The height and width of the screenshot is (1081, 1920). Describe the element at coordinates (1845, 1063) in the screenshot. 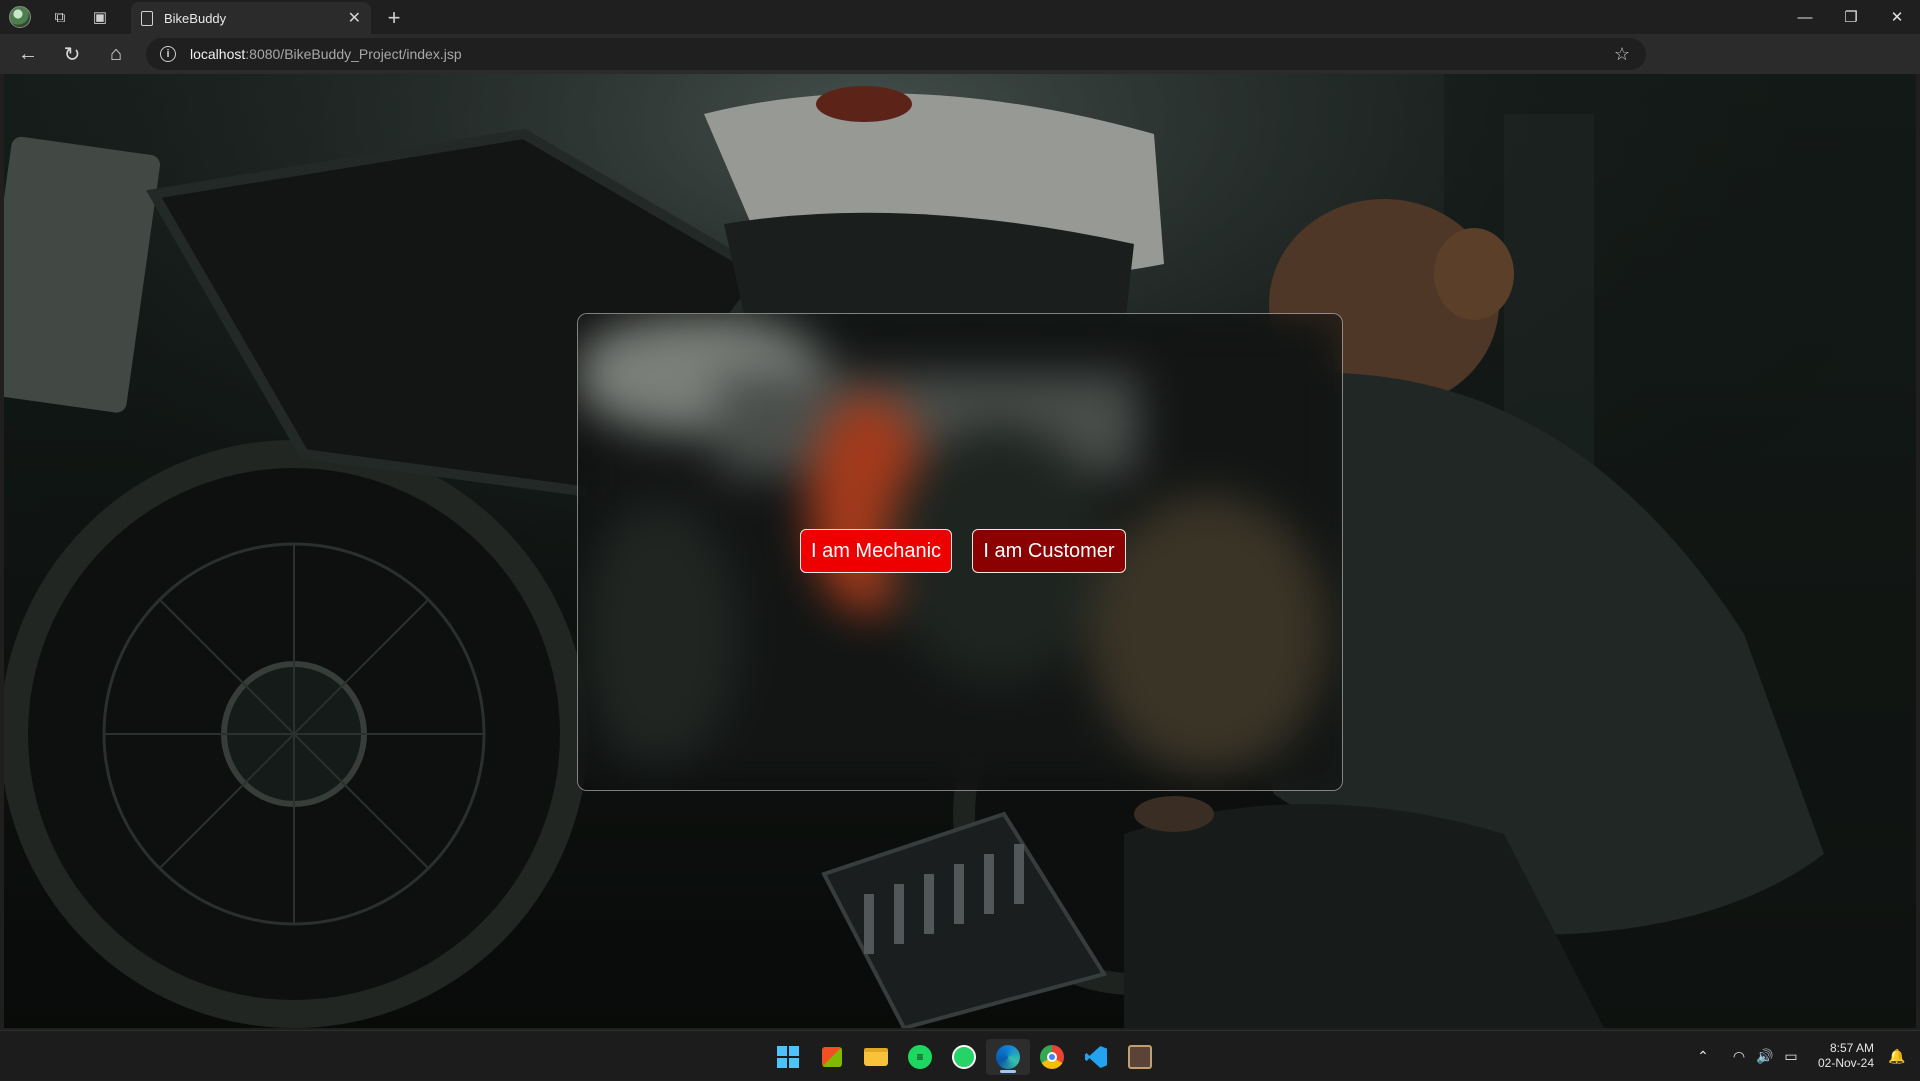

I see `clock-date: 02-Nov-24` at that location.